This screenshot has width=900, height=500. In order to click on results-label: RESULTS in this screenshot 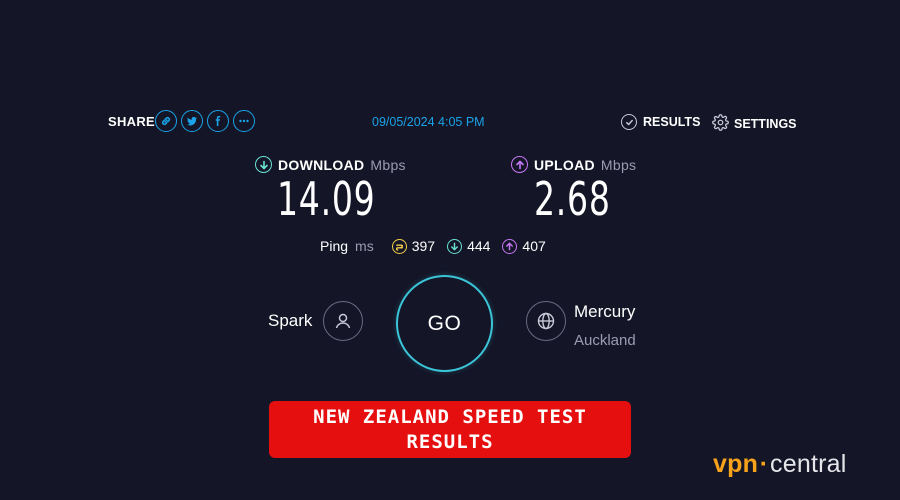, I will do `click(672, 122)`.